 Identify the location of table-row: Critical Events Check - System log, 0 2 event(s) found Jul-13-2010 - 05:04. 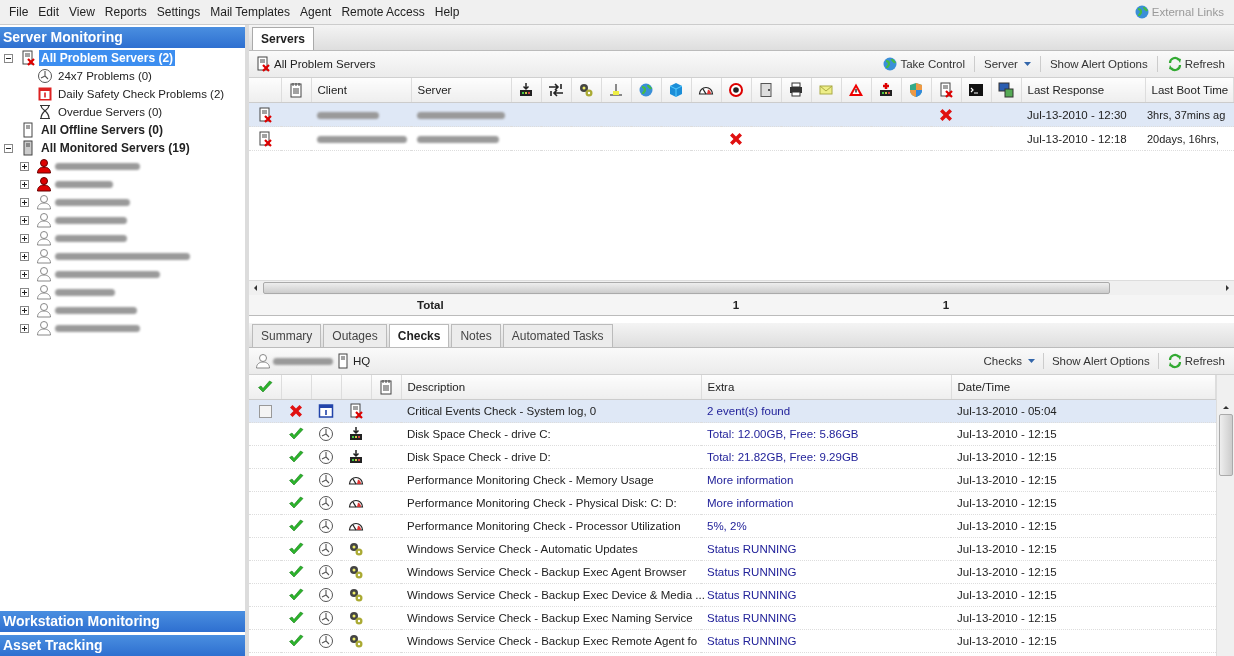
(732, 411).